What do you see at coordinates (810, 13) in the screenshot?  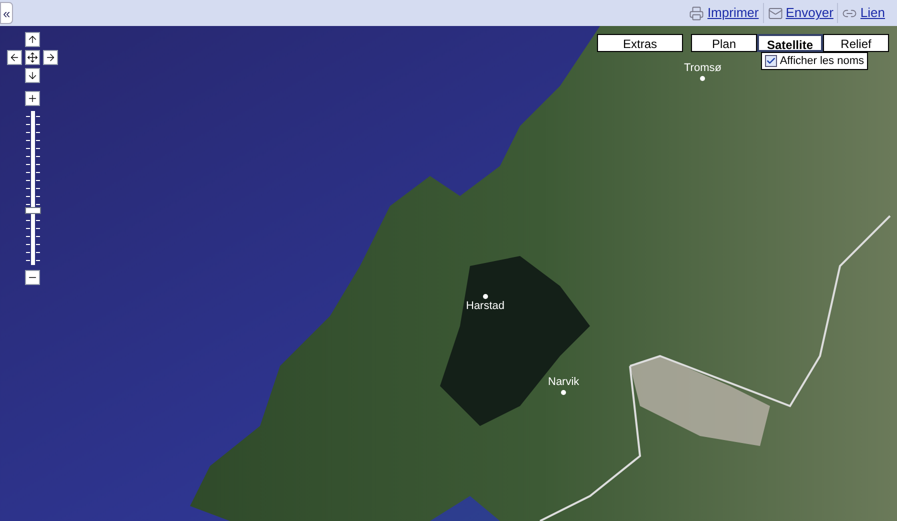 I see `toolbar-link: Envoyer` at bounding box center [810, 13].